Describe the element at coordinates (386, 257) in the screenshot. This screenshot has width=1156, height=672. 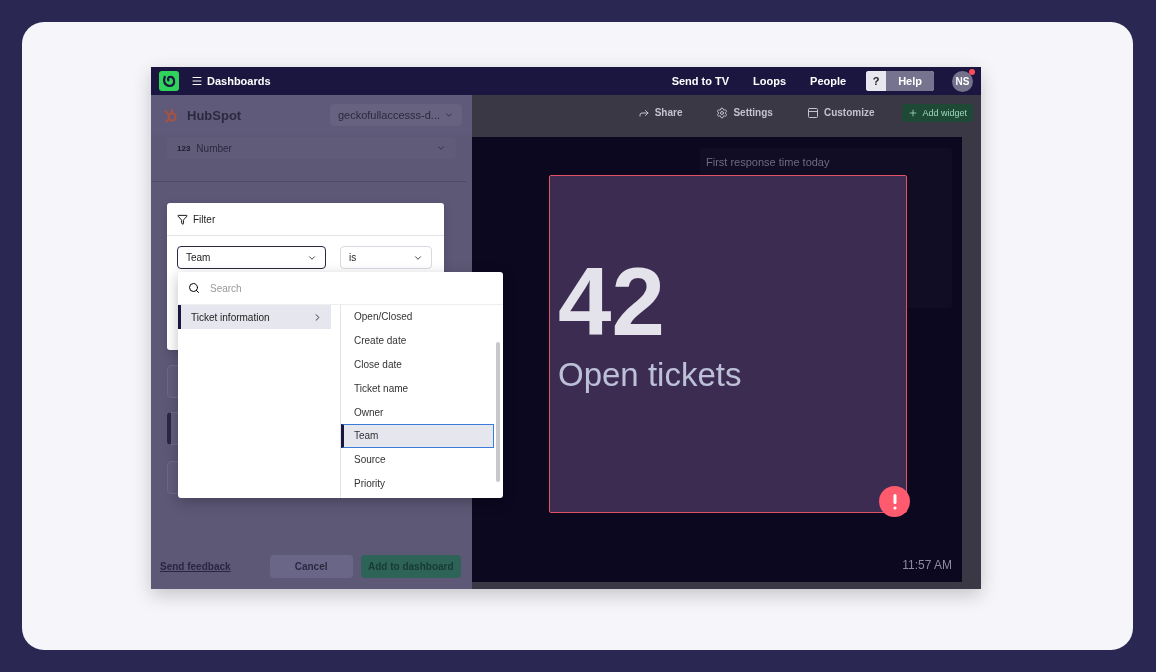
I see `operator-select: is` at that location.